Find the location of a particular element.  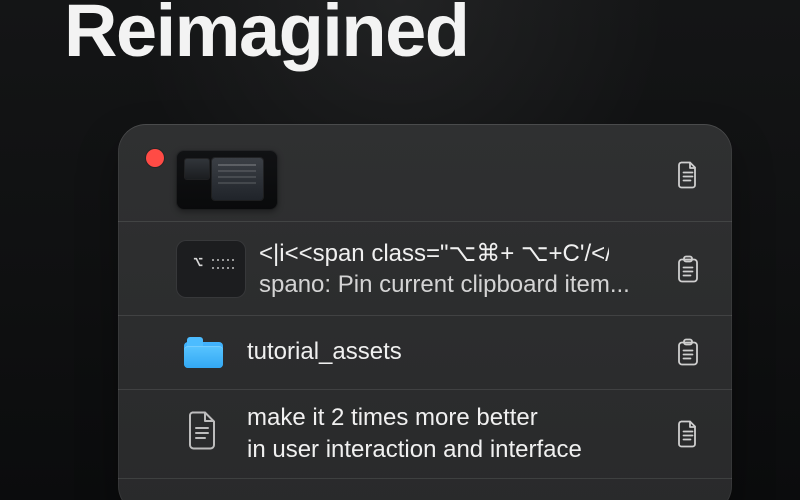

clipboard-item-screenshot is located at coordinates (425, 172).